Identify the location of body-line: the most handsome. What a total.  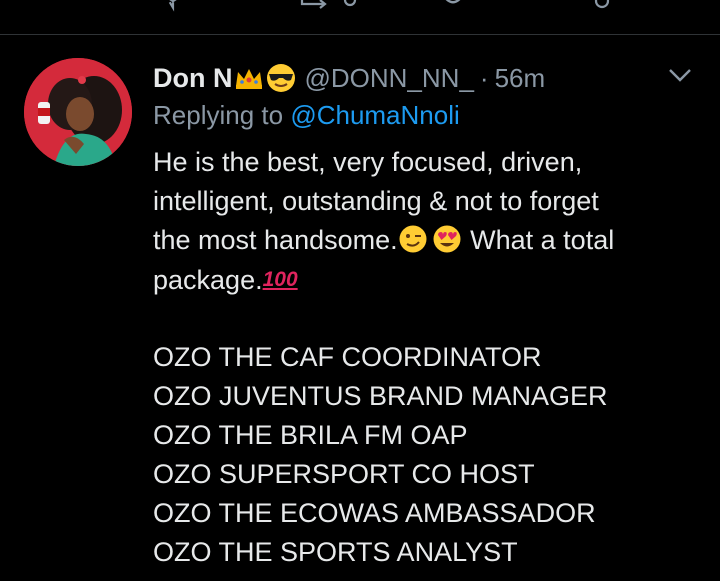
(433, 240).